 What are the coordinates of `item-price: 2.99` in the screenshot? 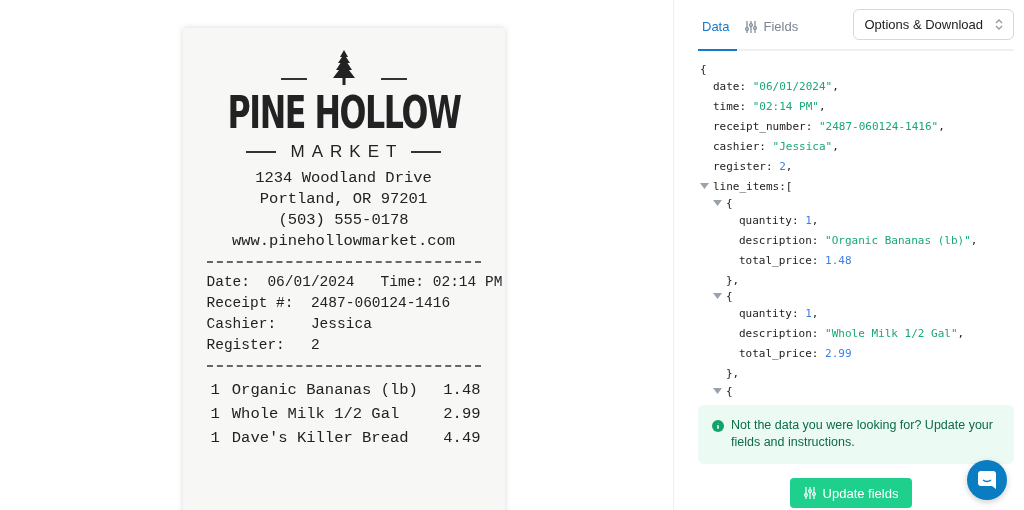 It's located at (462, 414).